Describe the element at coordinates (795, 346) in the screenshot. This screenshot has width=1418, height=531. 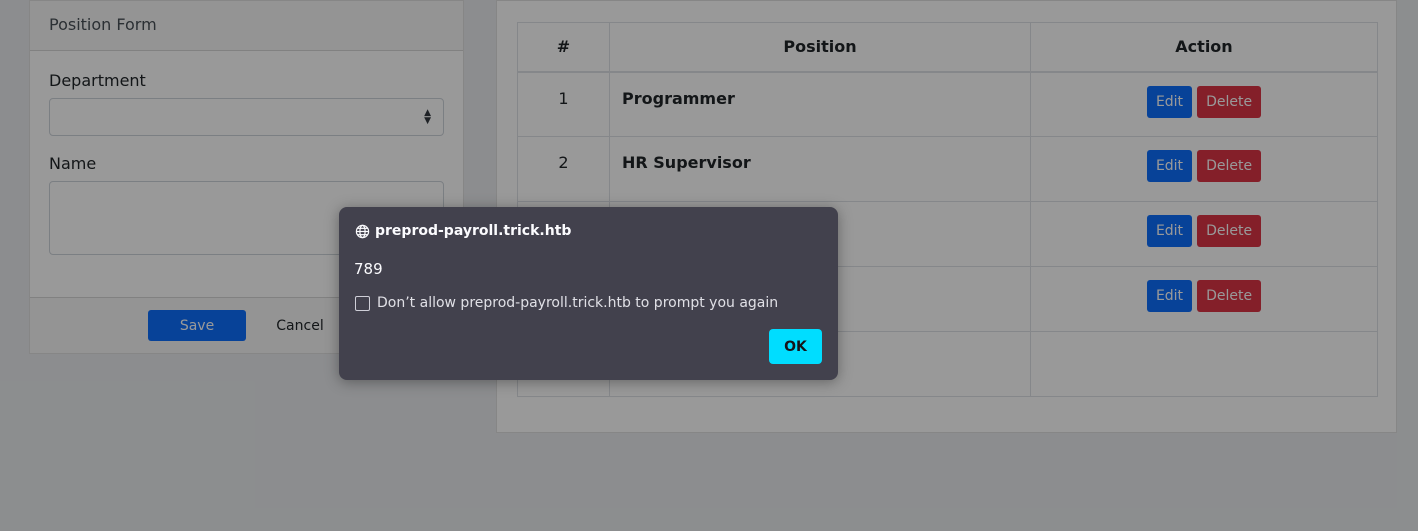
I see `ok-button: OK` at that location.